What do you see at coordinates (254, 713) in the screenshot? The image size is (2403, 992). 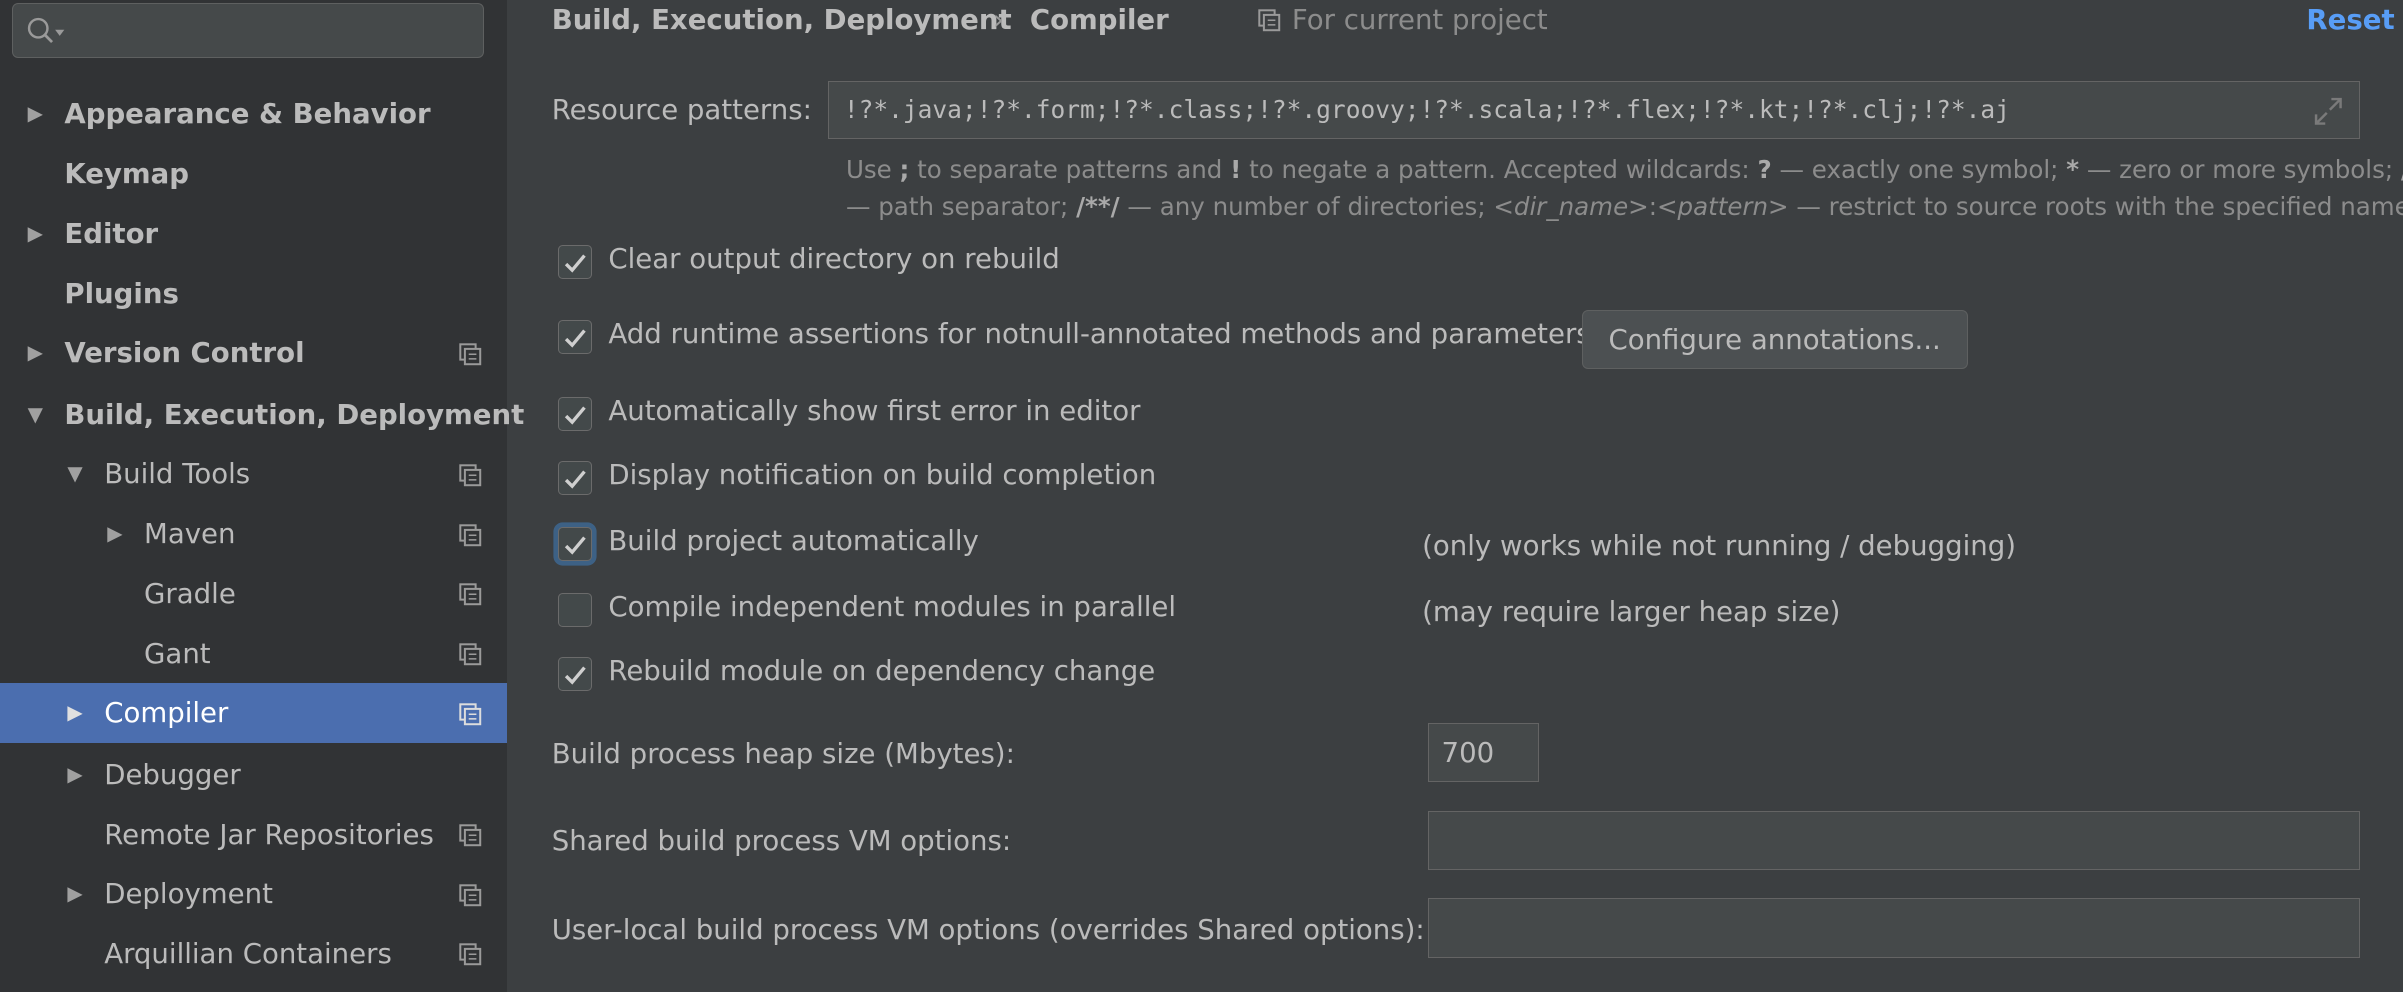 I see `sidebar-item-compiler: ▶ Compiler` at bounding box center [254, 713].